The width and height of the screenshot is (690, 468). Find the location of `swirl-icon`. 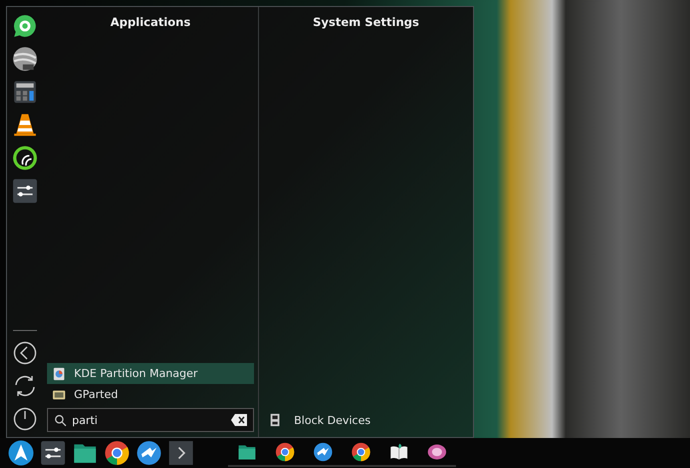

swirl-icon is located at coordinates (25, 158).